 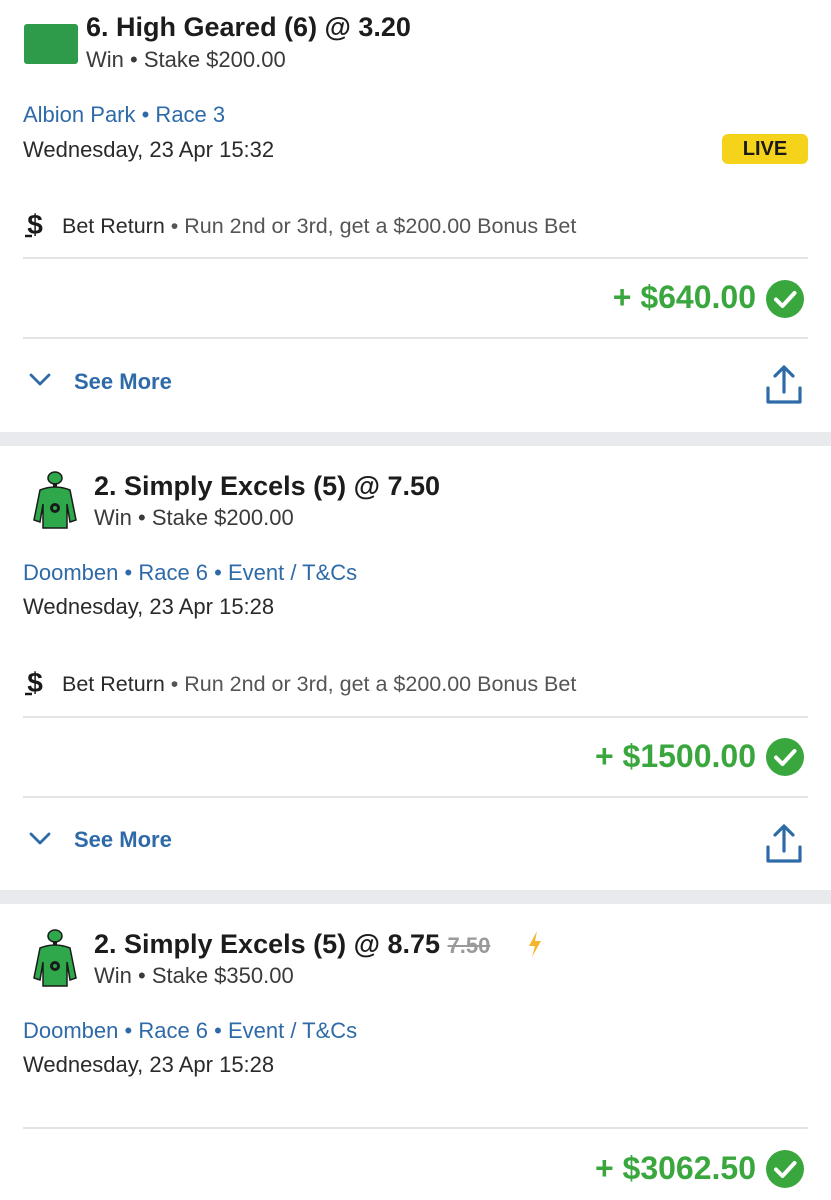 I want to click on green-flag-icon, so click(x=51, y=44).